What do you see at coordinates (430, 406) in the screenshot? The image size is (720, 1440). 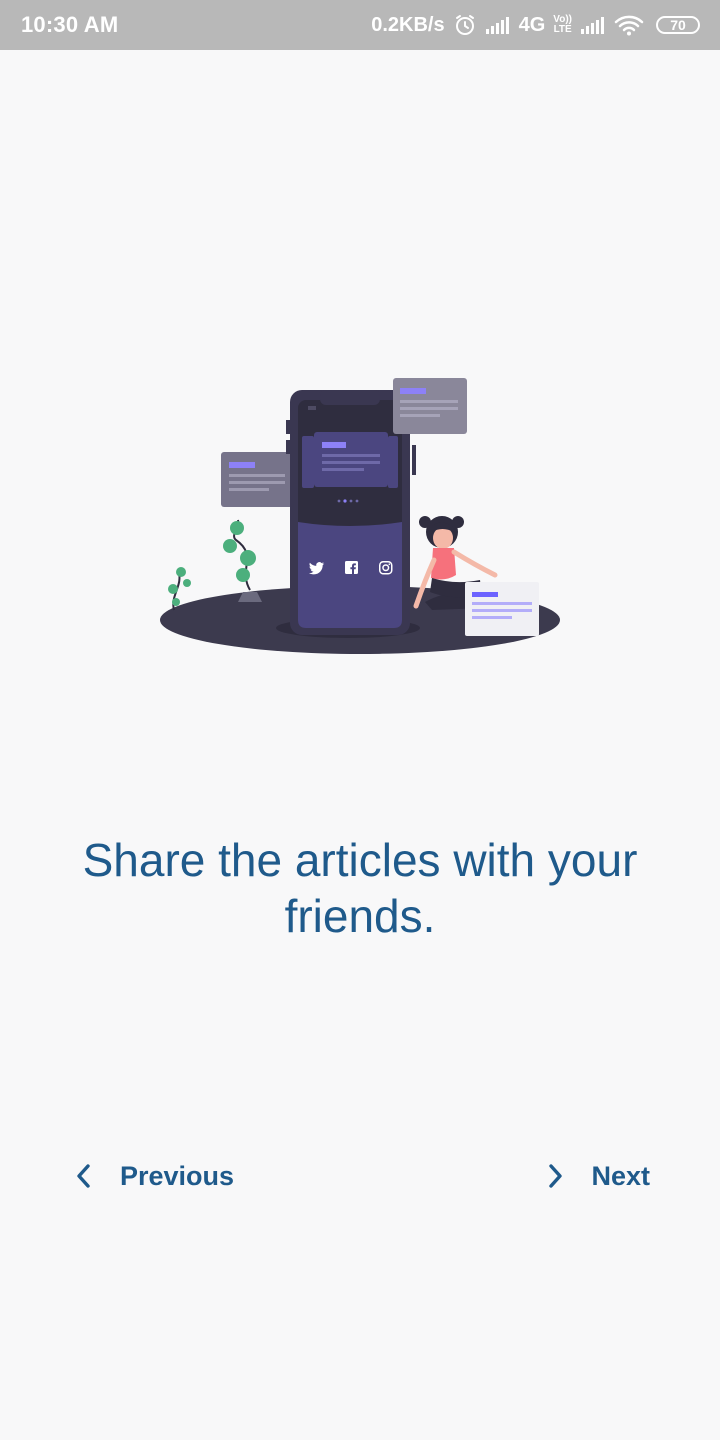 I see `floating-card-right` at bounding box center [430, 406].